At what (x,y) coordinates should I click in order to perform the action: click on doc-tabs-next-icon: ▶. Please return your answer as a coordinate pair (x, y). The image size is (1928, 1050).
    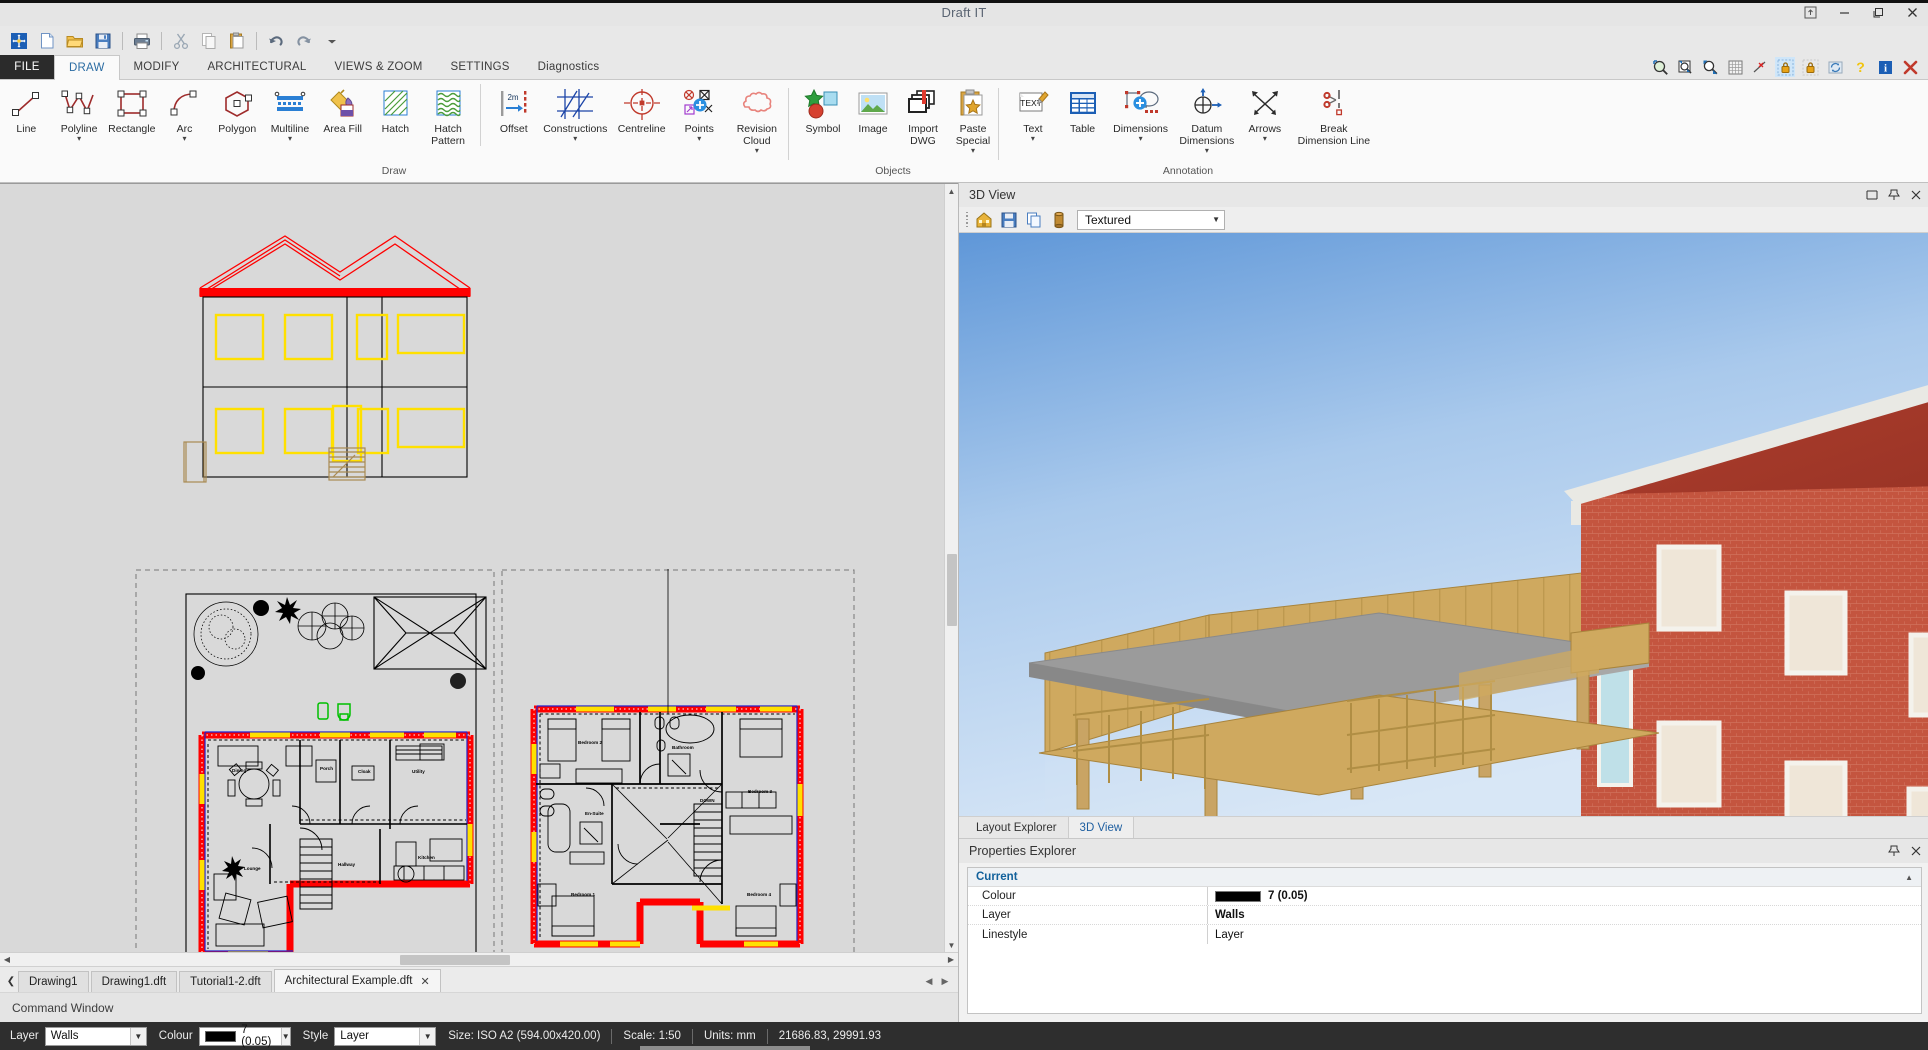
    Looking at the image, I should click on (945, 981).